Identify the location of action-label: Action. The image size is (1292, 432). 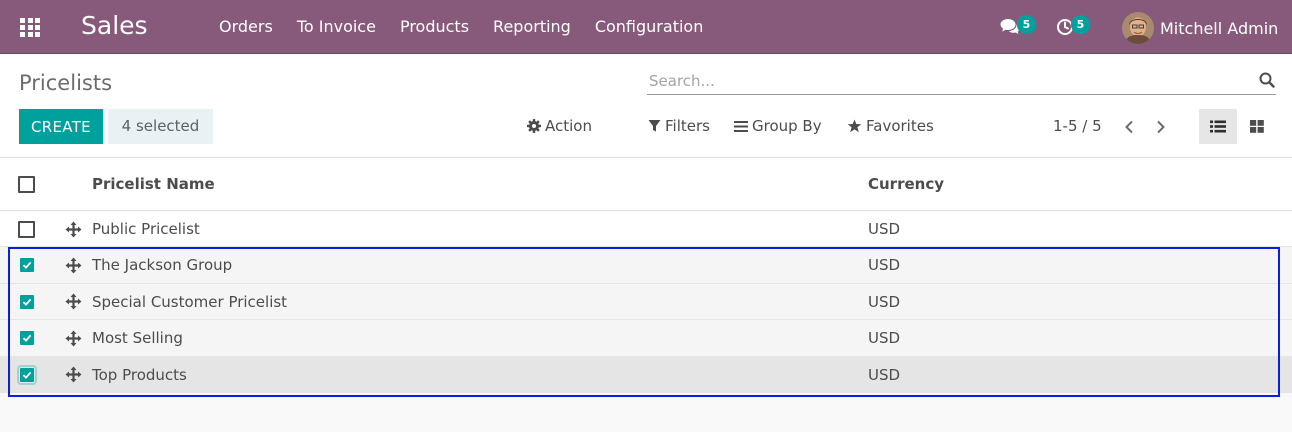
(568, 126).